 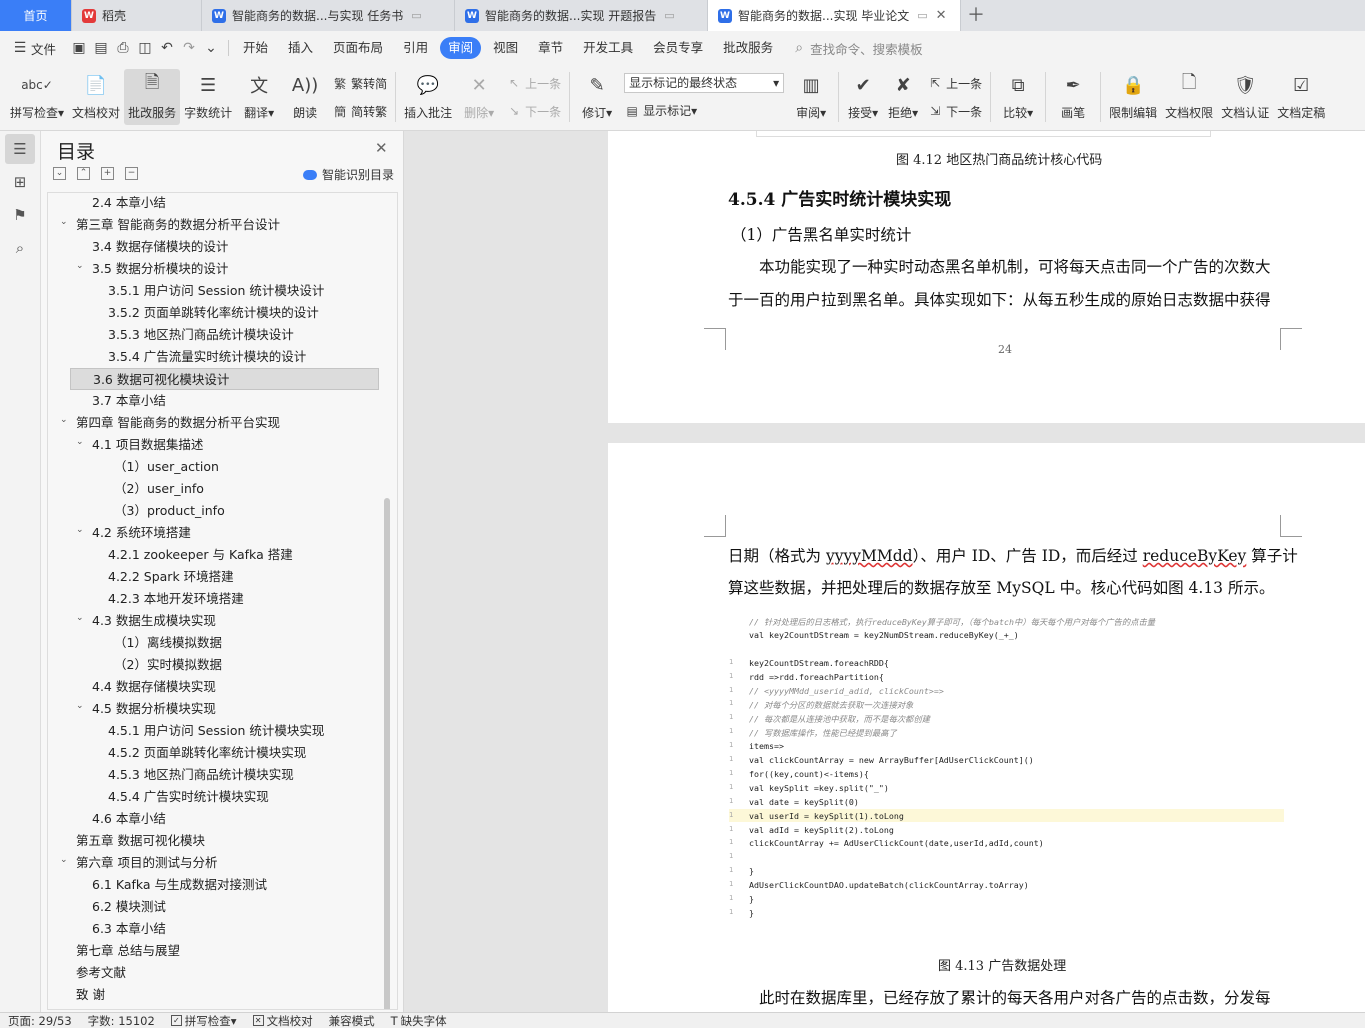 What do you see at coordinates (101, 973) in the screenshot?
I see `toc-item: 参考文献` at bounding box center [101, 973].